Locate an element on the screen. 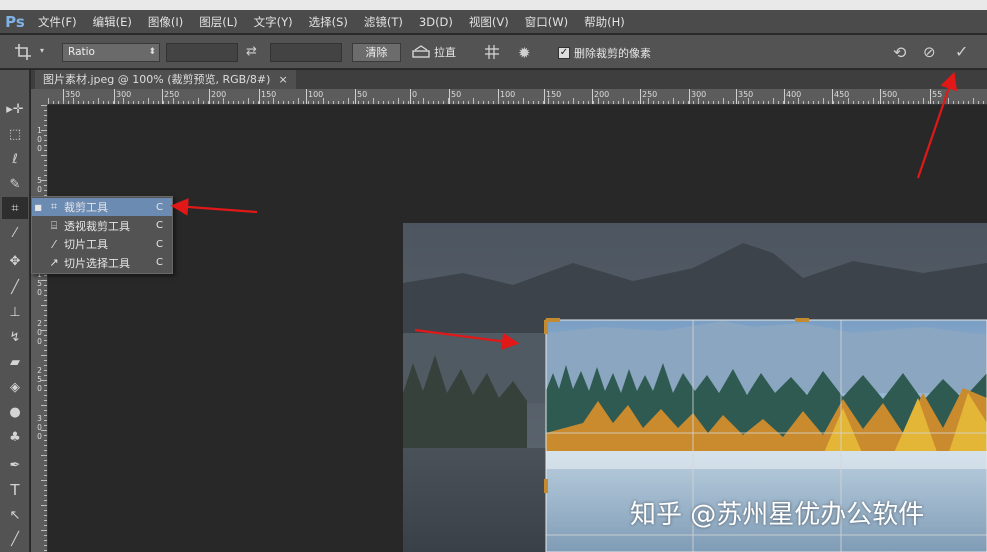 The image size is (987, 552). preset-dropdown-arrow-icon: ▾ is located at coordinates (42, 50).